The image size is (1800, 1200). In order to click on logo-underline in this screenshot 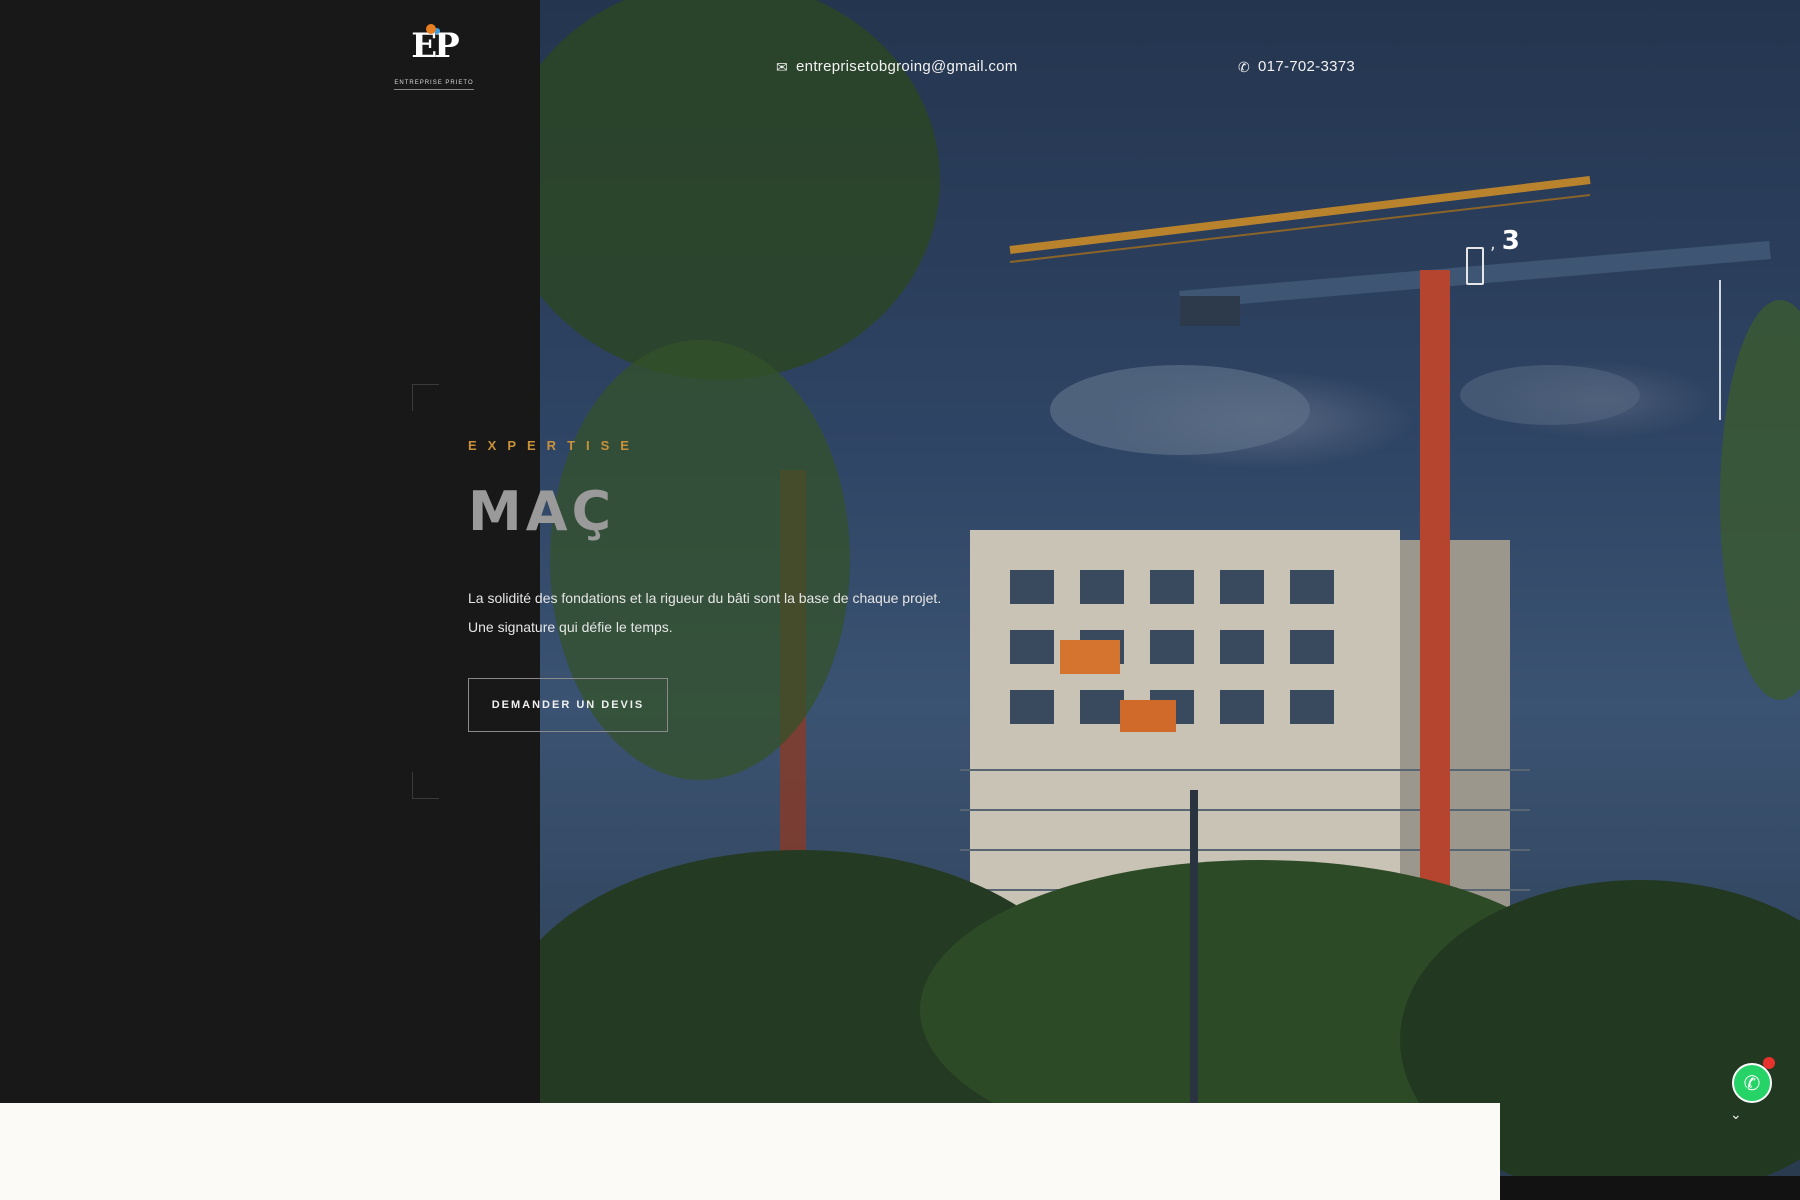, I will do `click(434, 89)`.